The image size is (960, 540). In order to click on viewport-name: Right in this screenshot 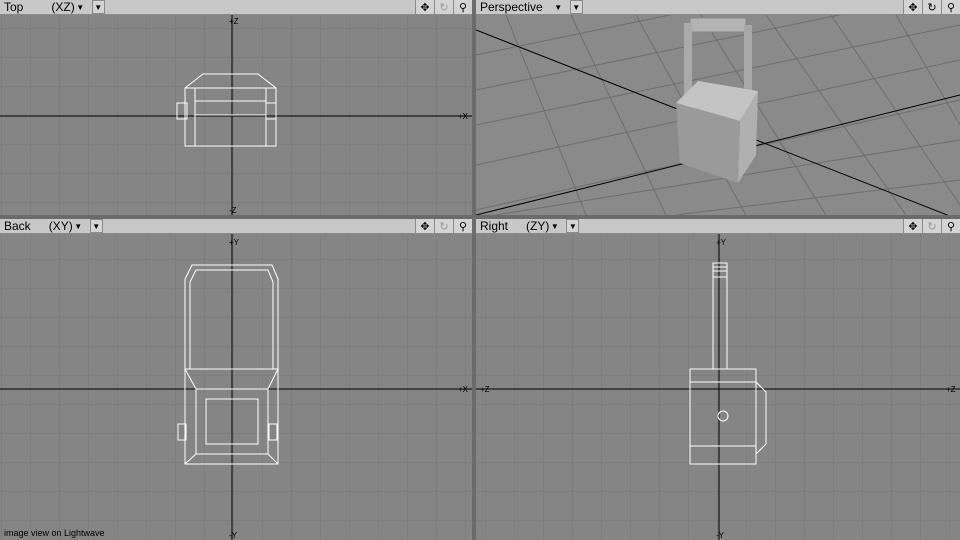, I will do `click(494, 226)`.